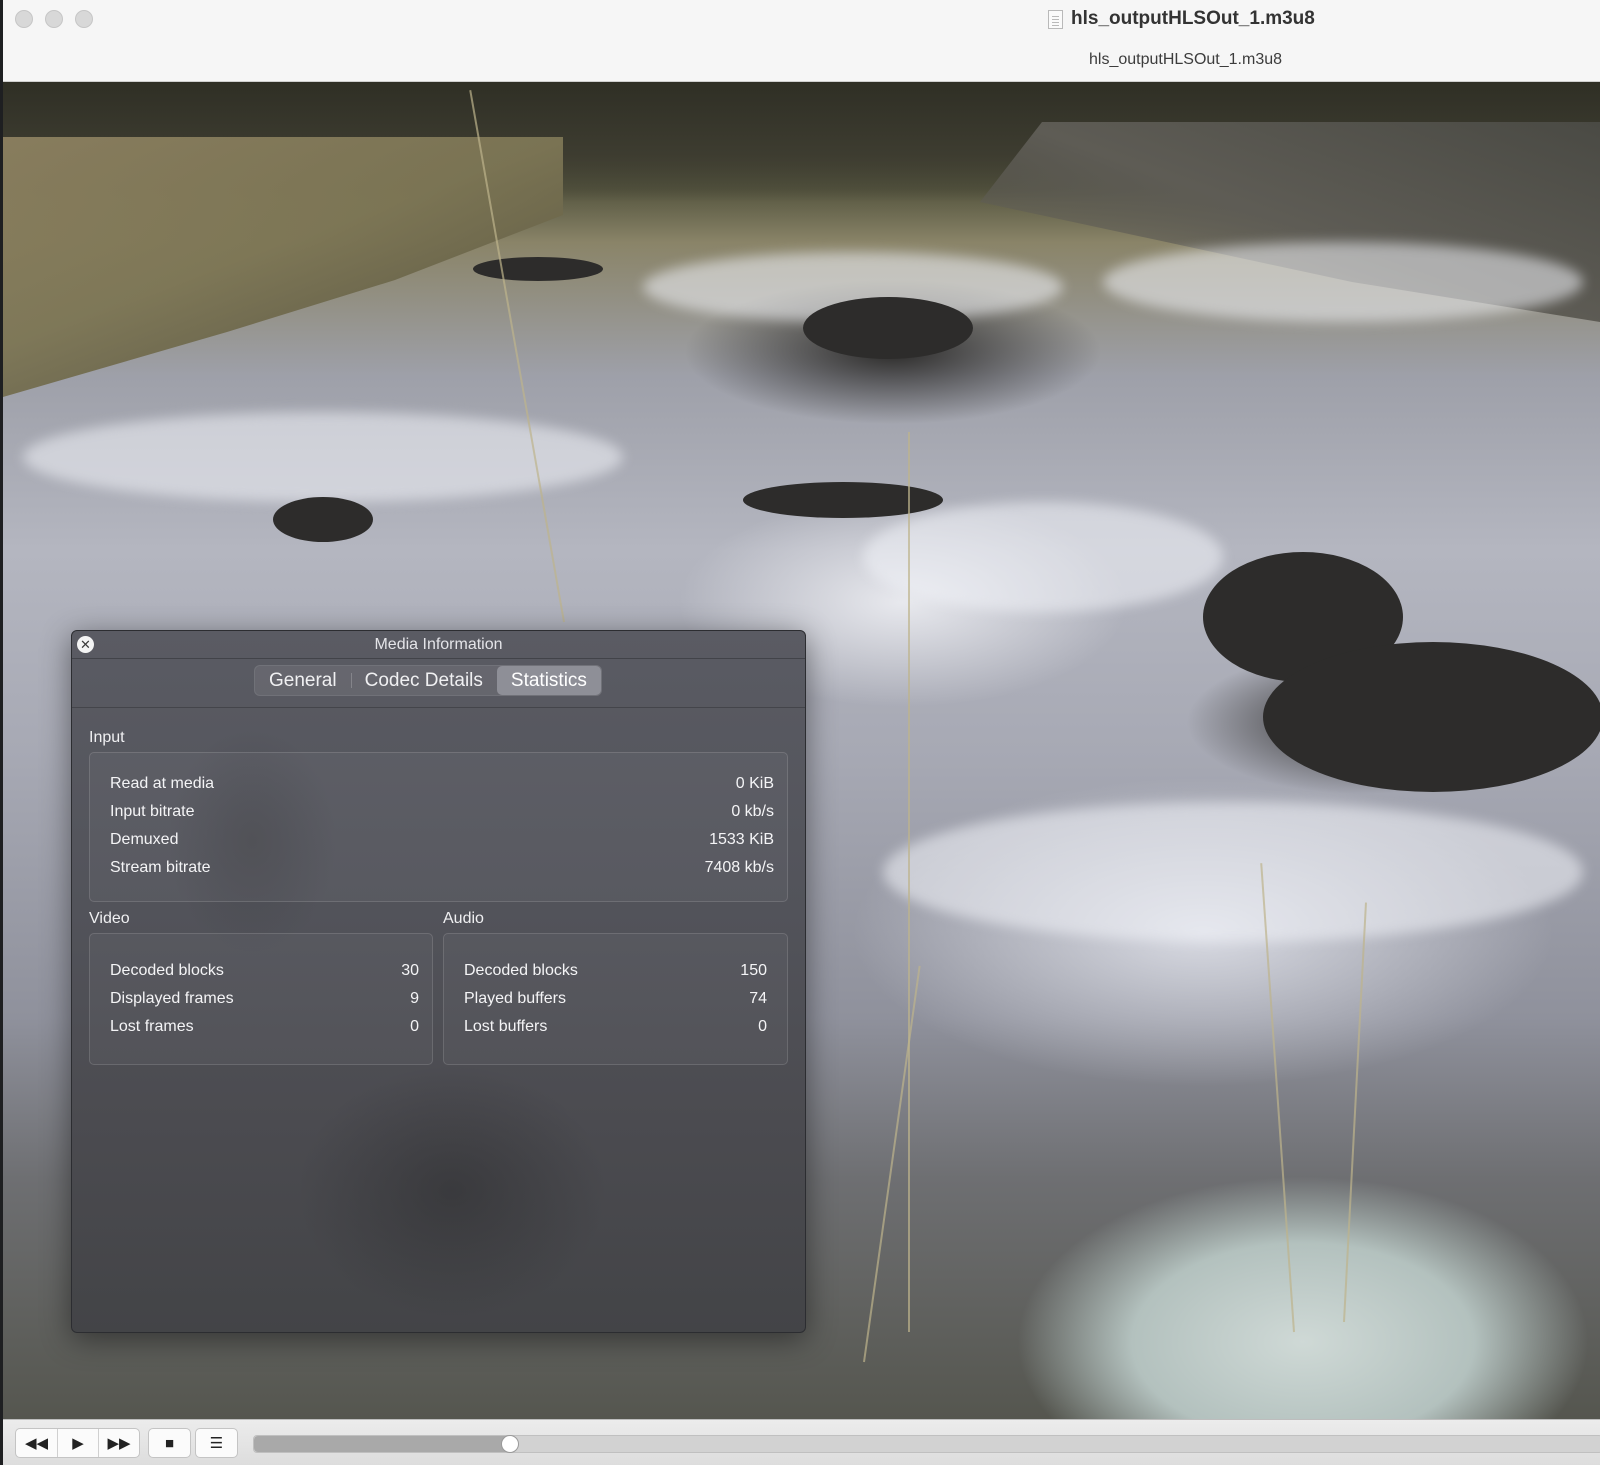 This screenshot has height=1465, width=1600. Describe the element at coordinates (1193, 18) in the screenshot. I see `window-title: hls_outputHLSOut_1.m3u8` at that location.